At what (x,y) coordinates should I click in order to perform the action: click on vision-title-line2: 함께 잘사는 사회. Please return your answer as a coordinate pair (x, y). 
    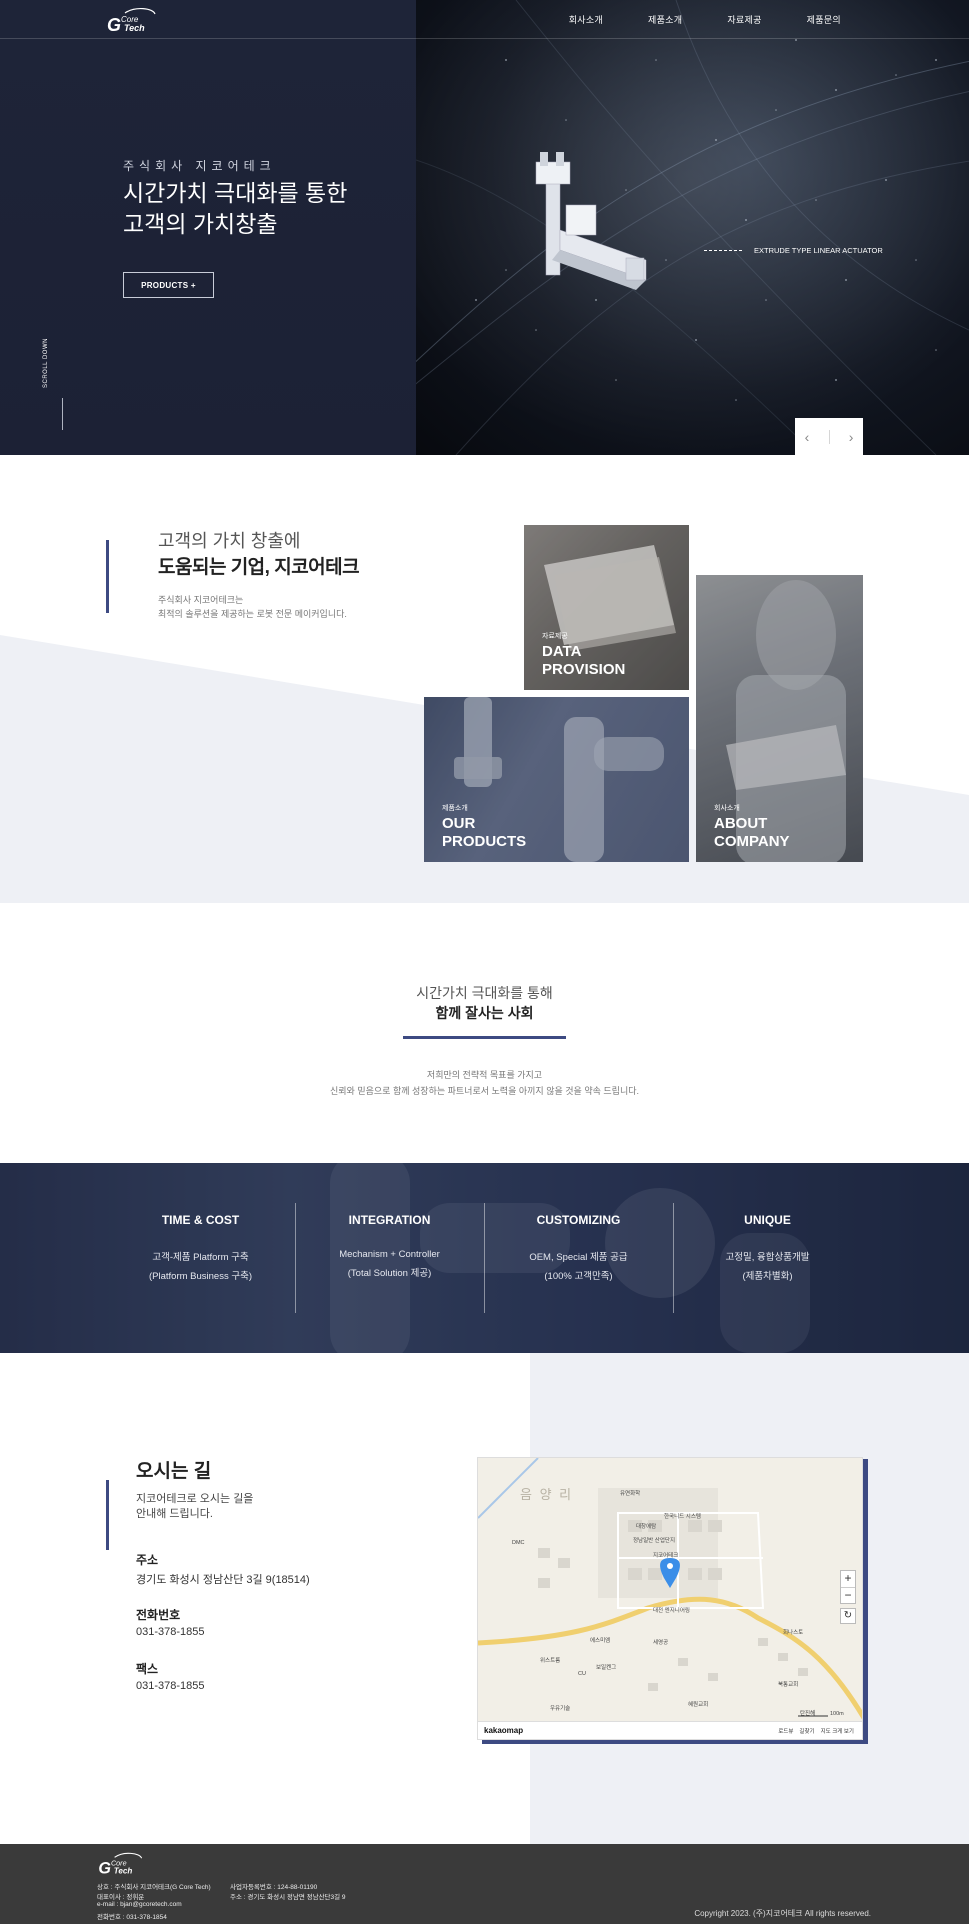
    Looking at the image, I should click on (484, 1013).